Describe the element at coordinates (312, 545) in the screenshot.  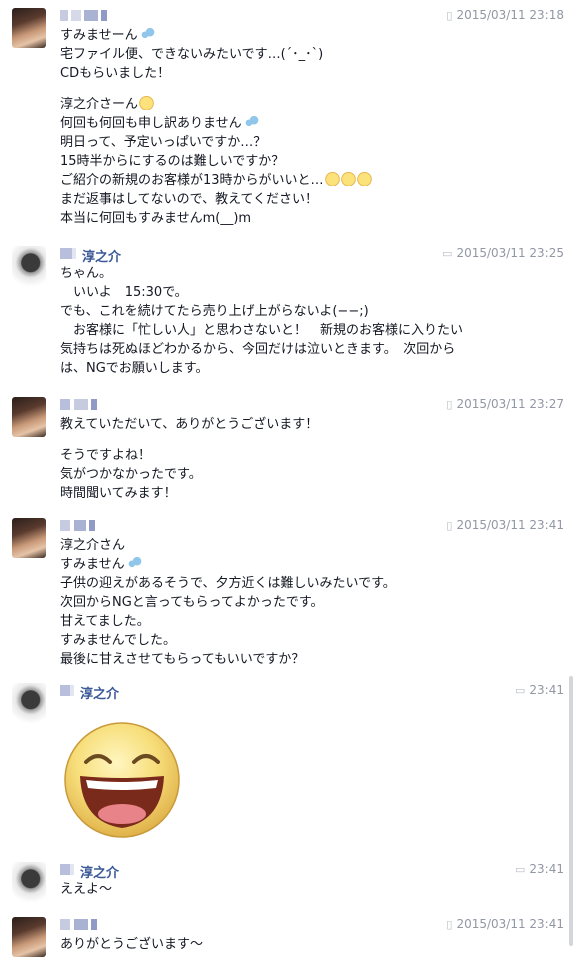
I see `message-line: 淳之介さん` at that location.